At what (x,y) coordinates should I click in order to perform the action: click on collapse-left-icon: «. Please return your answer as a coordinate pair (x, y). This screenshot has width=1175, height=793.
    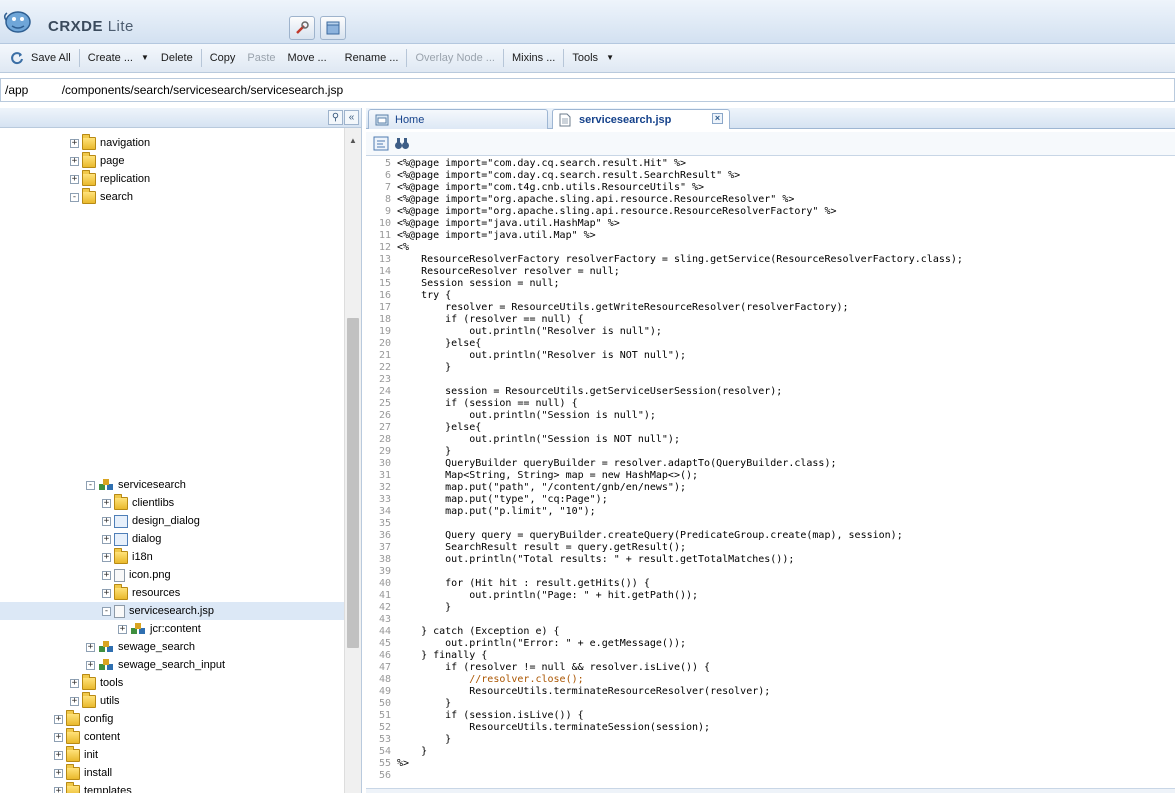
    Looking at the image, I should click on (351, 117).